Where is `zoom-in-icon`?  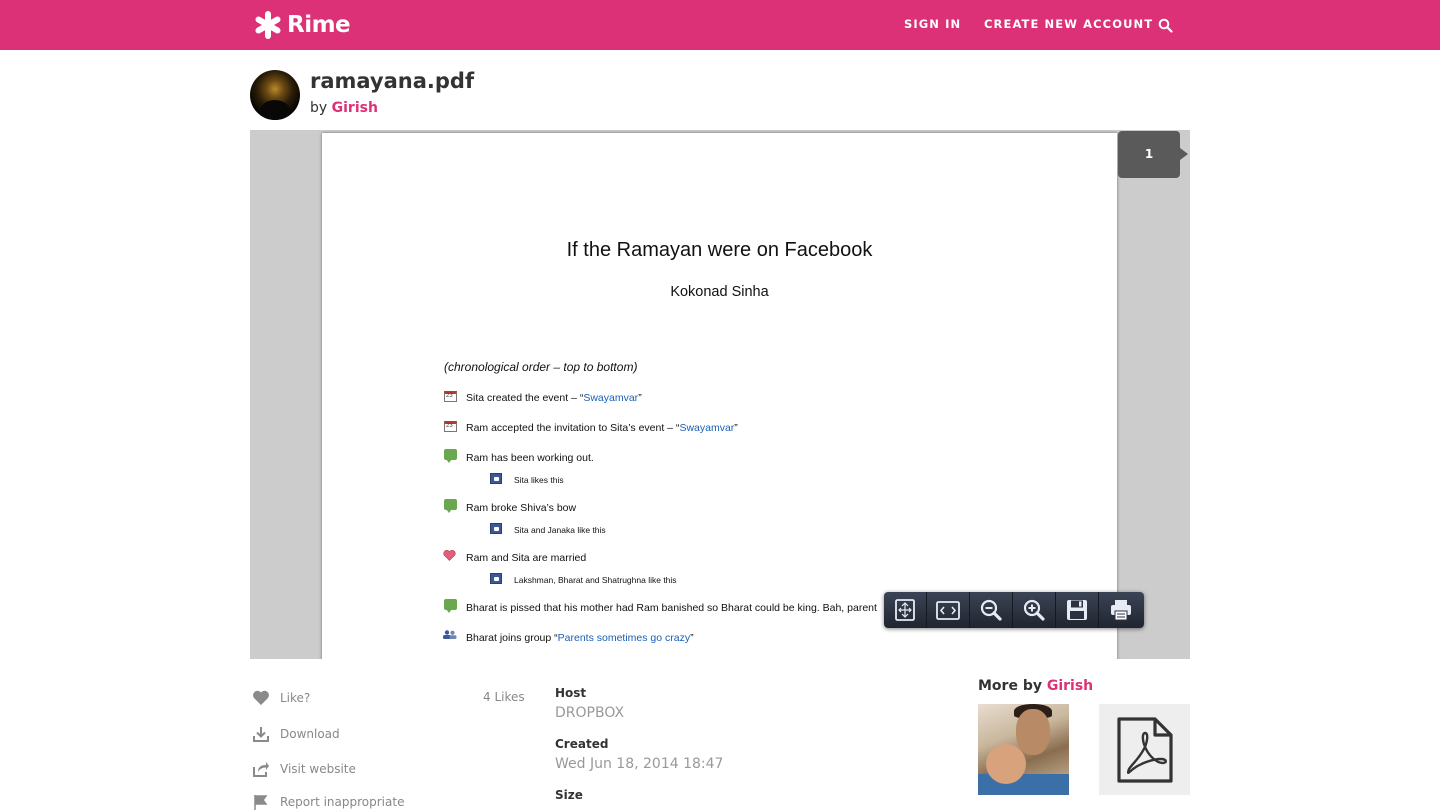 zoom-in-icon is located at coordinates (1034, 610).